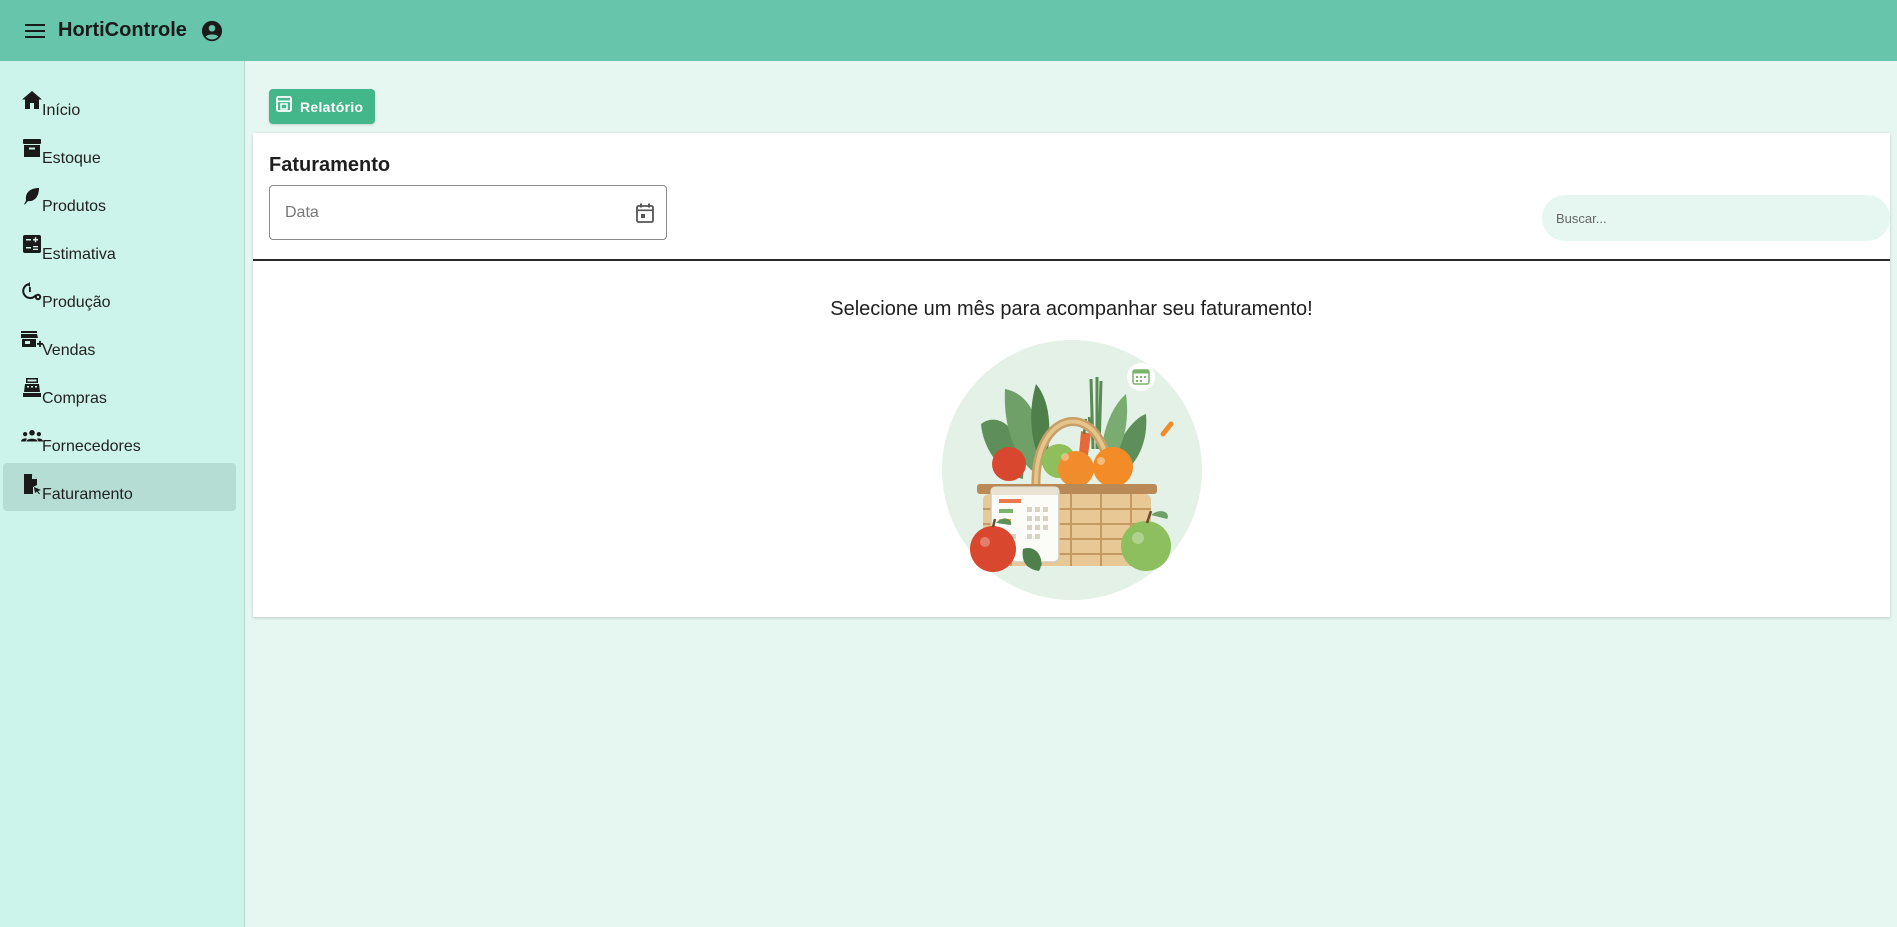 This screenshot has height=927, width=1897. I want to click on leaf-icon, so click(32, 196).